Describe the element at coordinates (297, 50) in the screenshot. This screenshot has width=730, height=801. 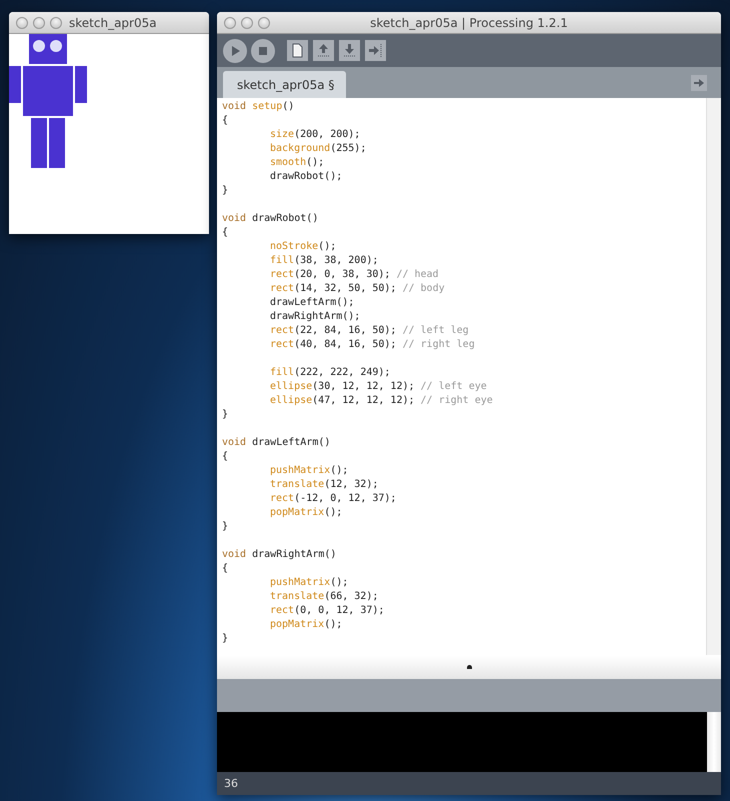
I see `new-file-icon` at that location.